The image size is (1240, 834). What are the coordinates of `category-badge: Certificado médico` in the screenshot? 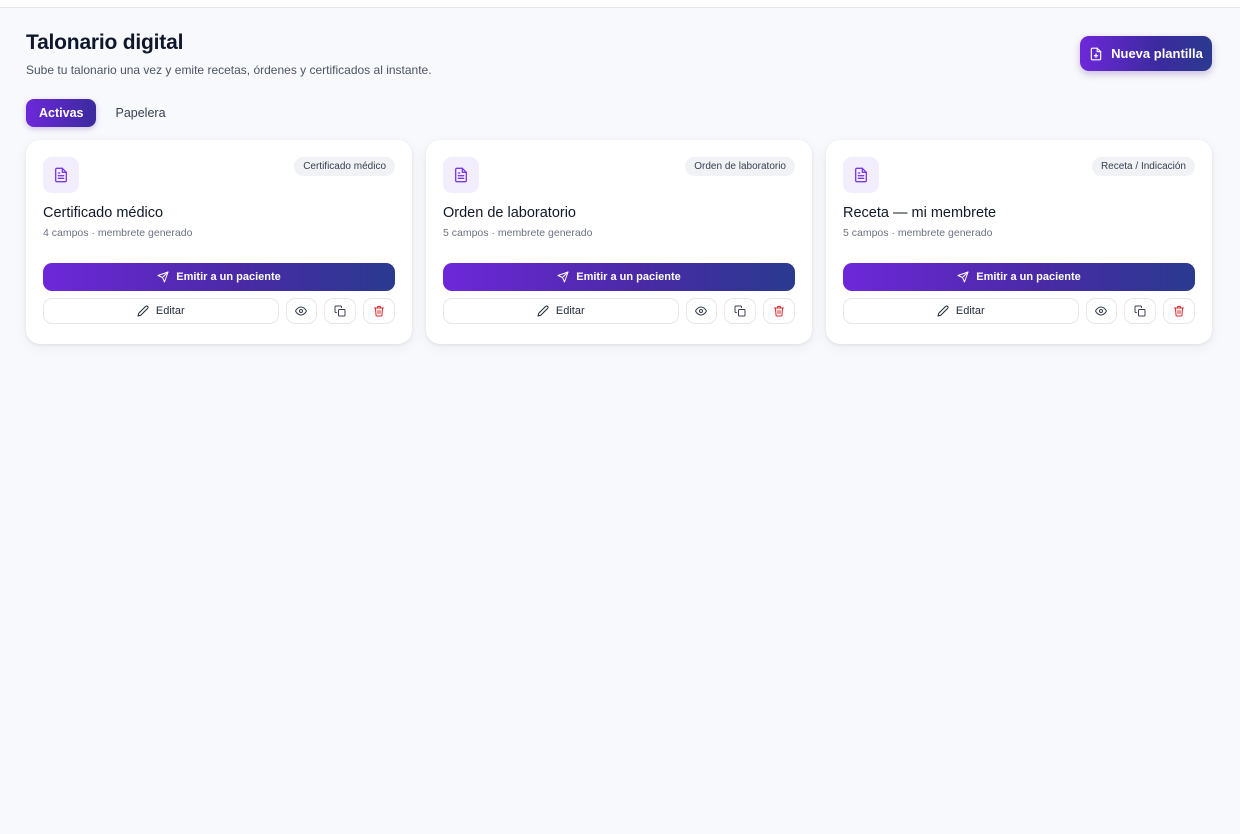 It's located at (344, 166).